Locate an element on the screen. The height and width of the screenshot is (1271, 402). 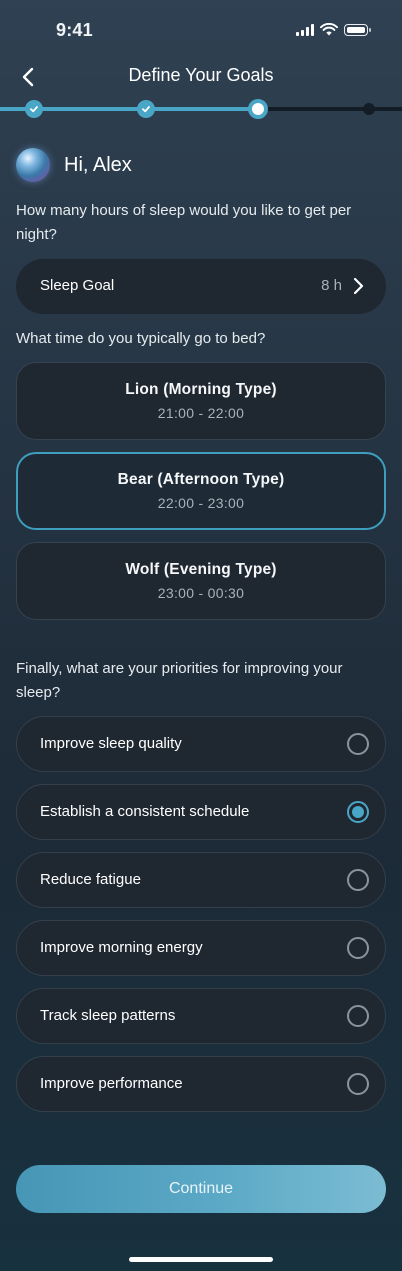
sleep-goal-value: 8 h is located at coordinates (331, 285).